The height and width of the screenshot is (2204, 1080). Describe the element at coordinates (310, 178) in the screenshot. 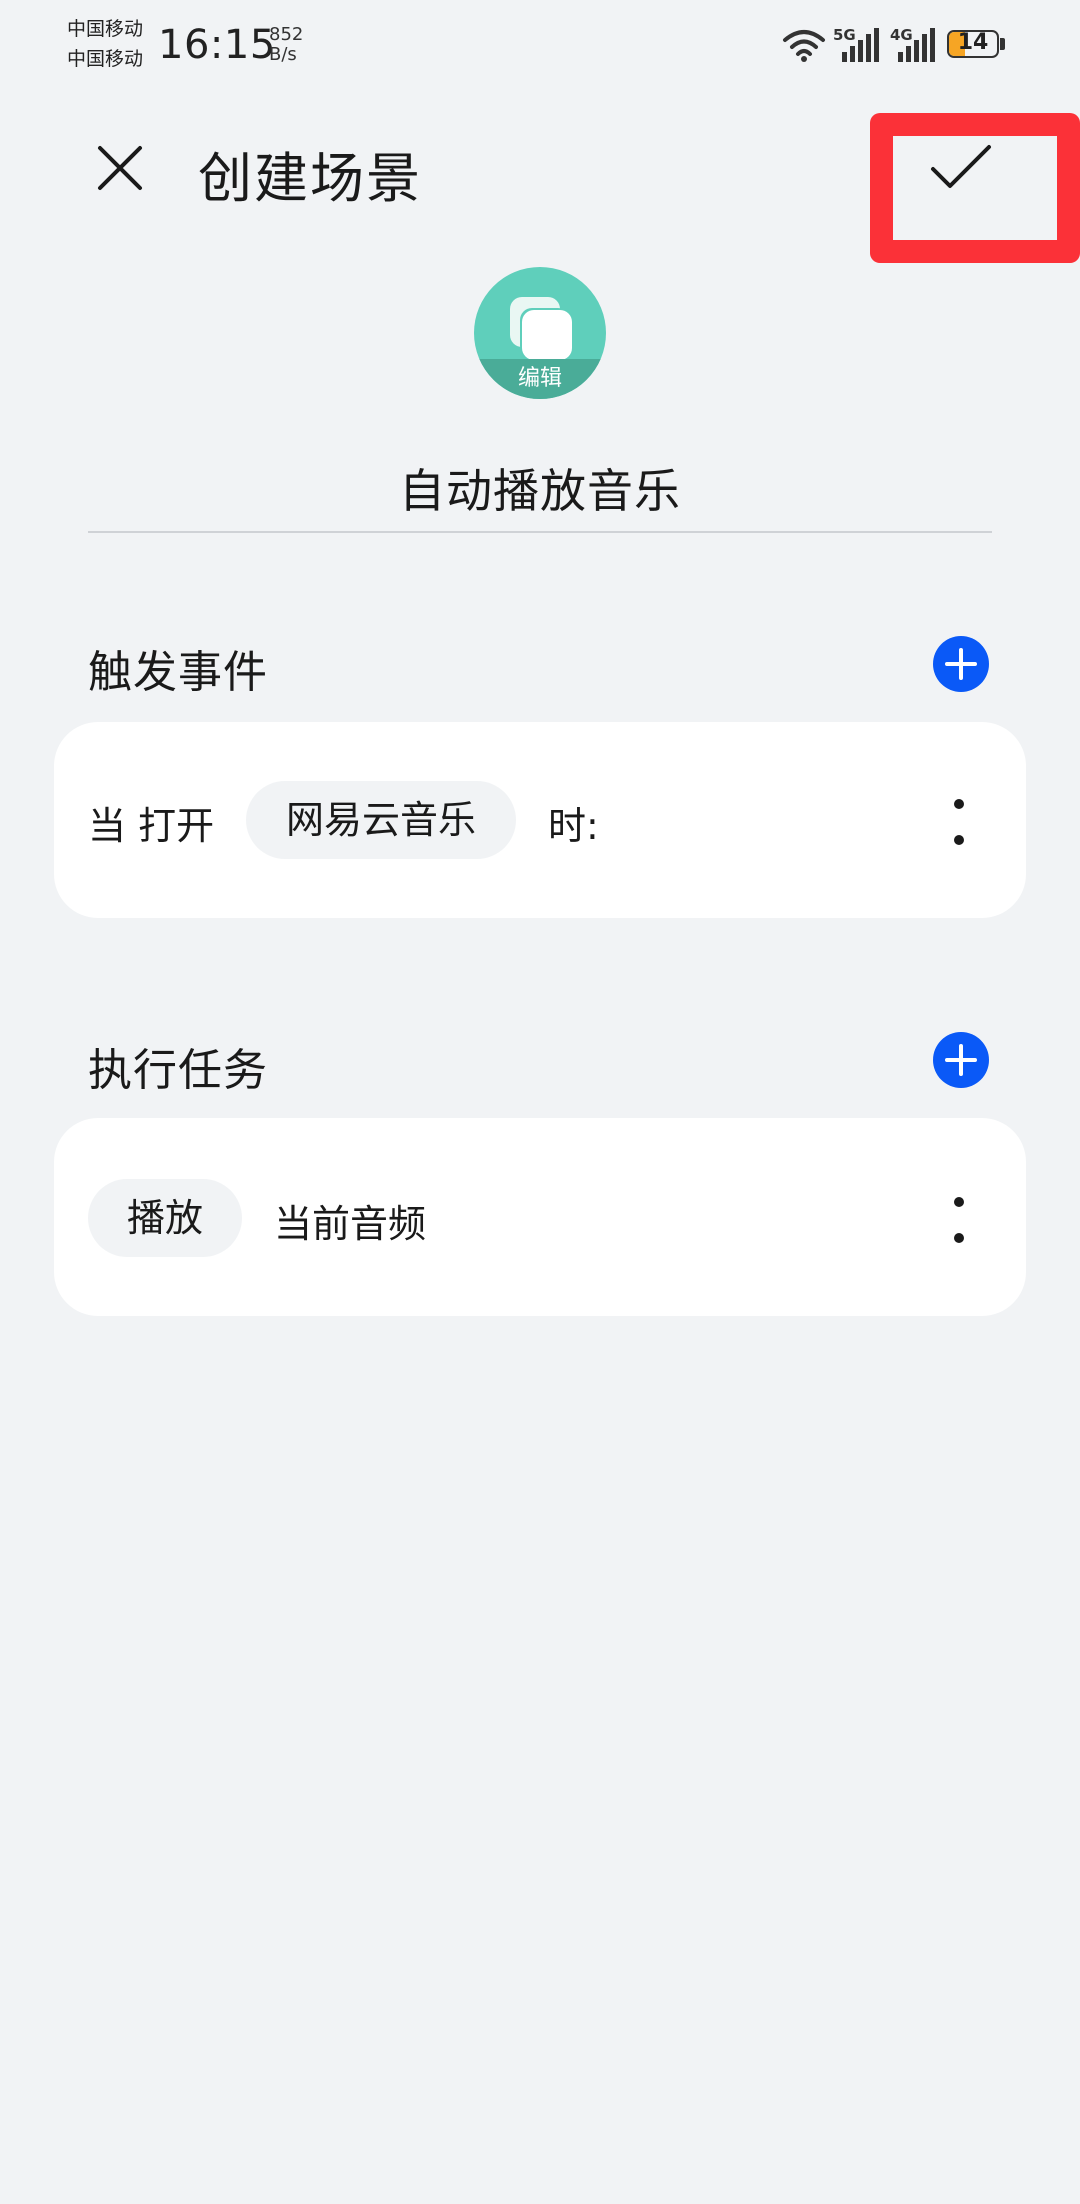

I see `page-title: 创建场景` at that location.